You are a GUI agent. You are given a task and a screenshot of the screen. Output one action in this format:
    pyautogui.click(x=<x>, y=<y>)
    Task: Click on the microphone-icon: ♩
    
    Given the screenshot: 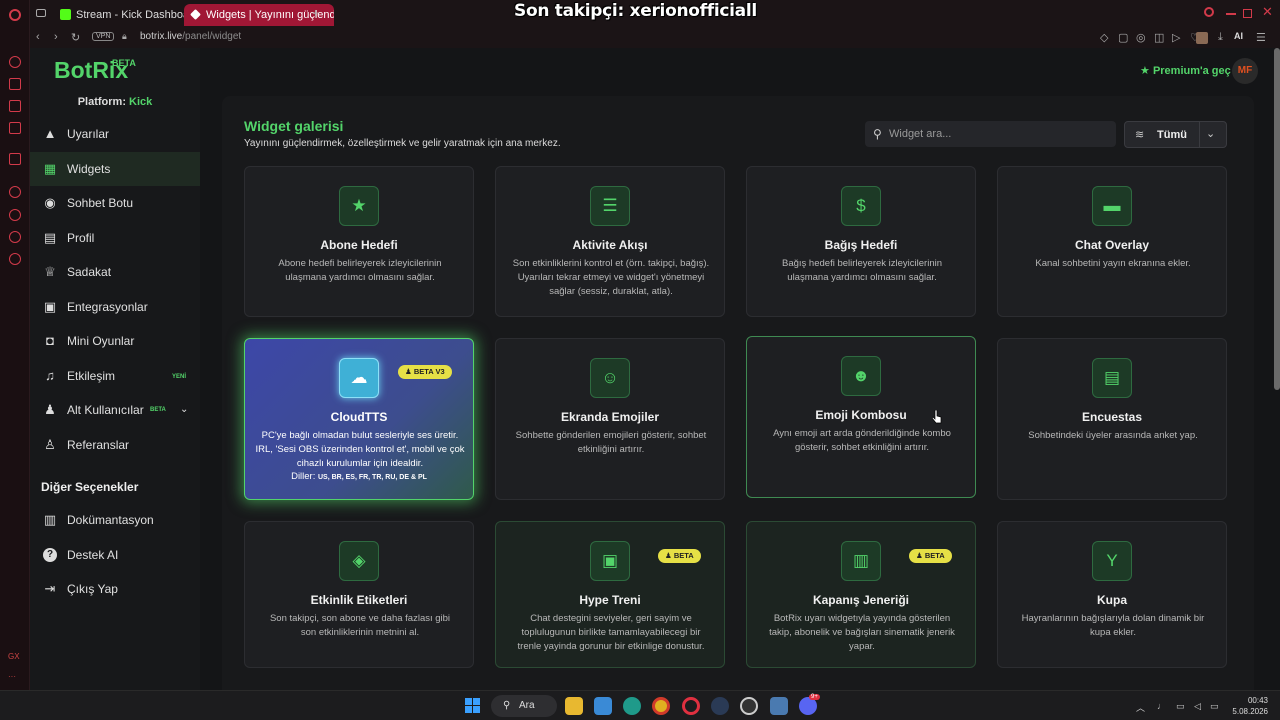 What is the action you would take?
    pyautogui.click(x=1161, y=706)
    